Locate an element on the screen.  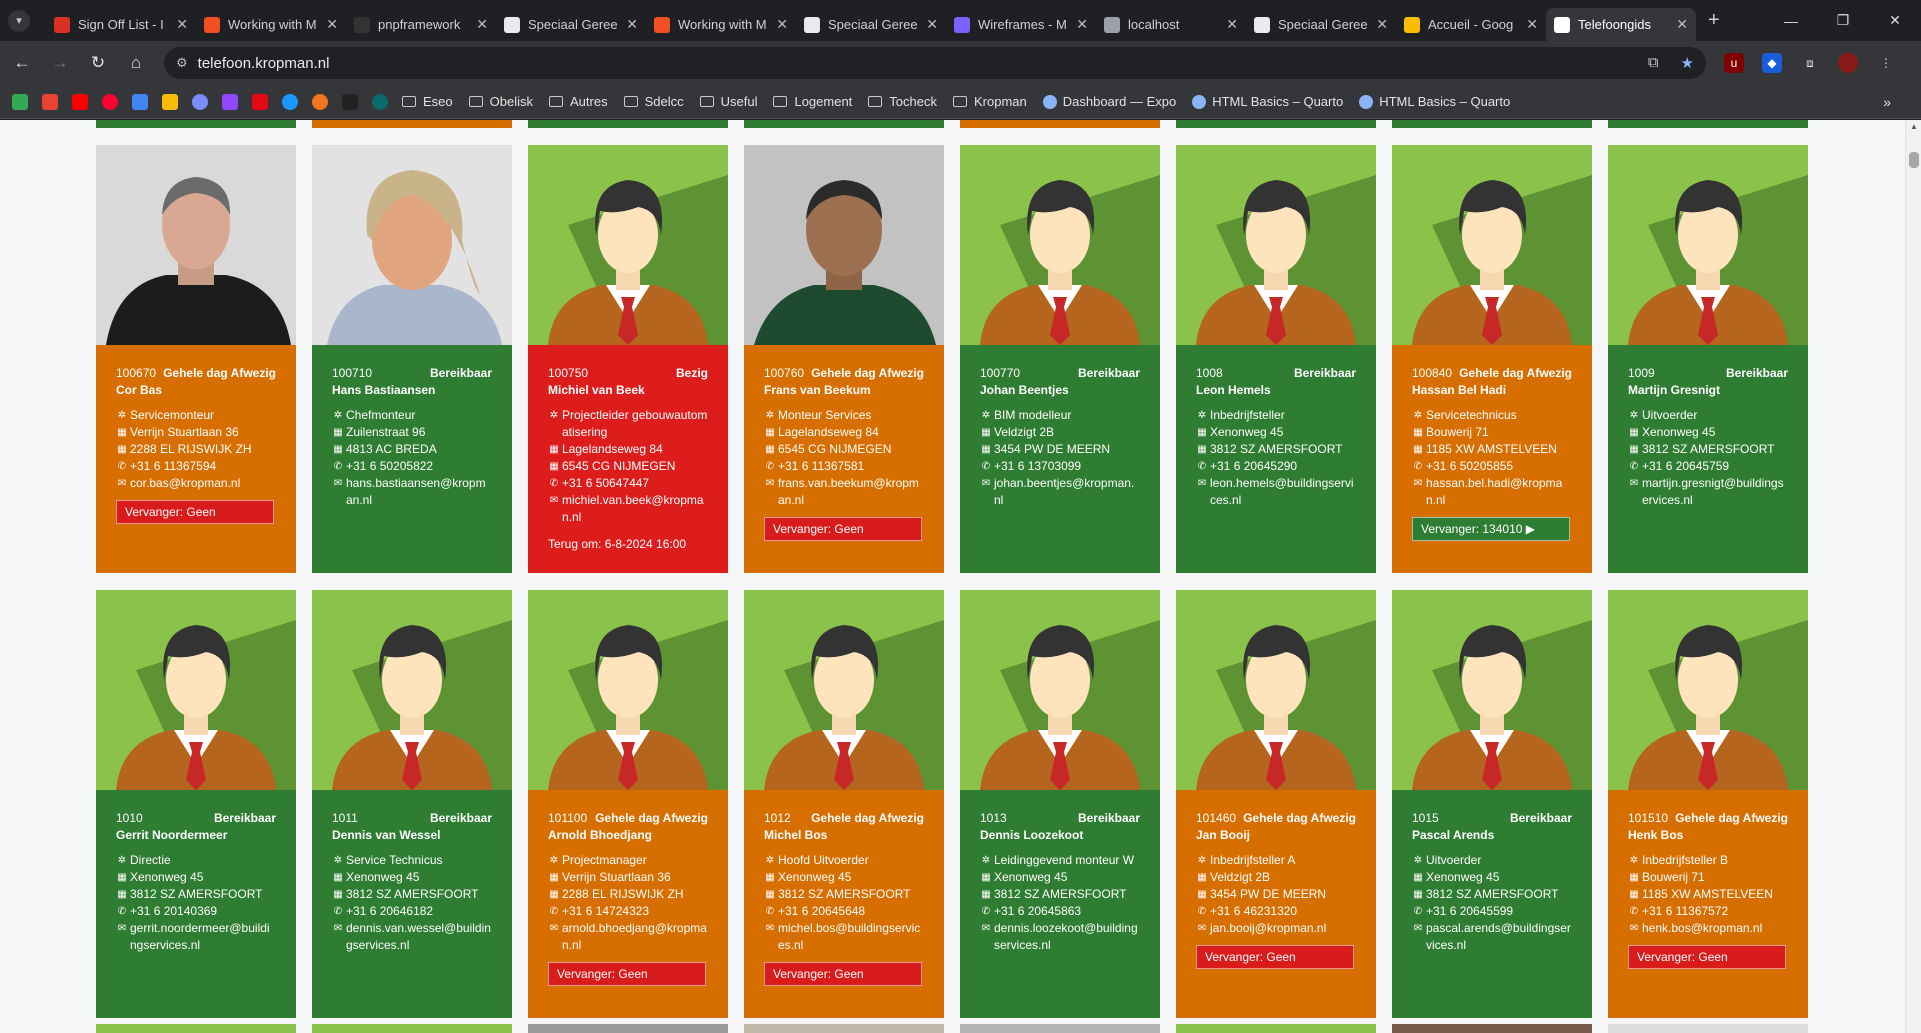
site-info-icon: ⚙ is located at coordinates (182, 63).